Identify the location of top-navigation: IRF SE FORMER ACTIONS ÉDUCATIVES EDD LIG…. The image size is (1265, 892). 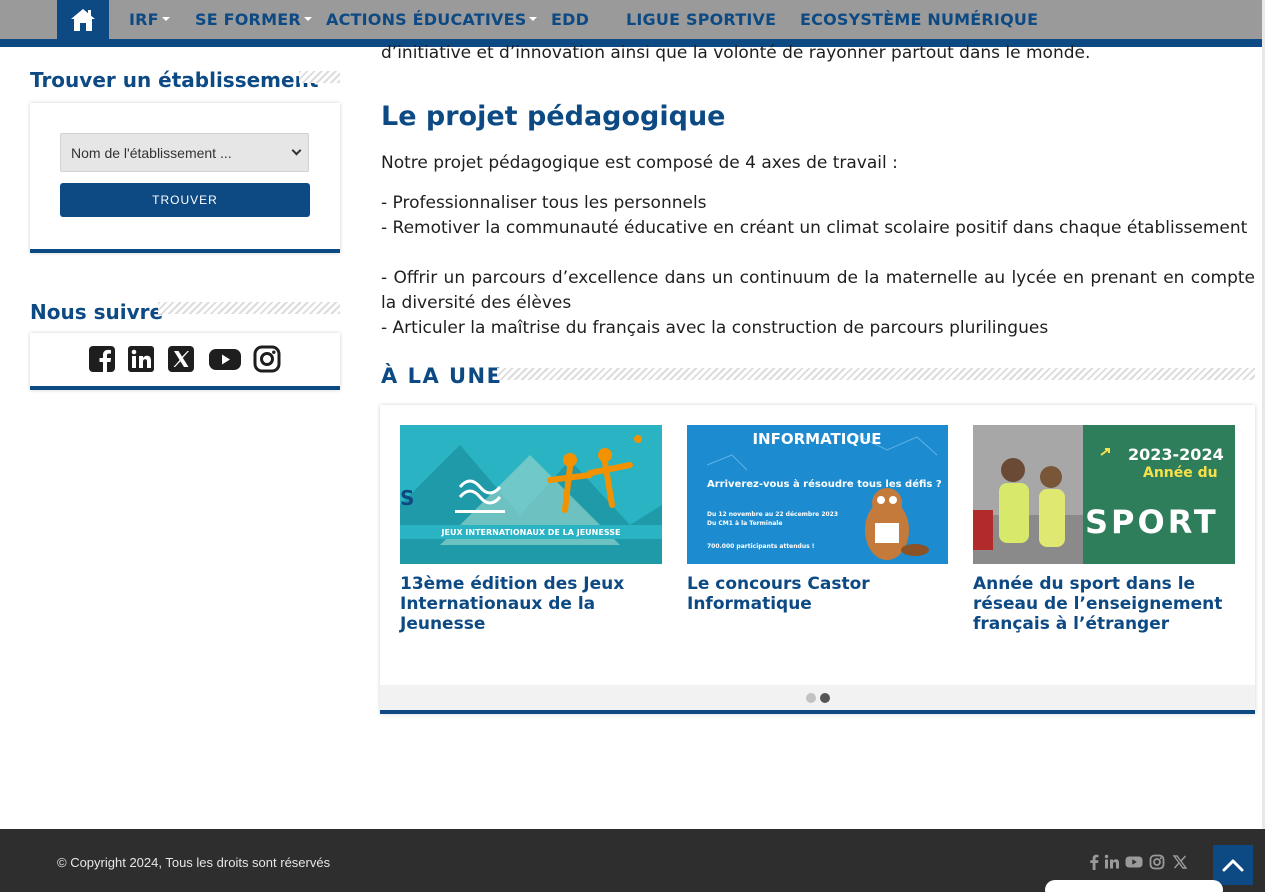
(632, 23).